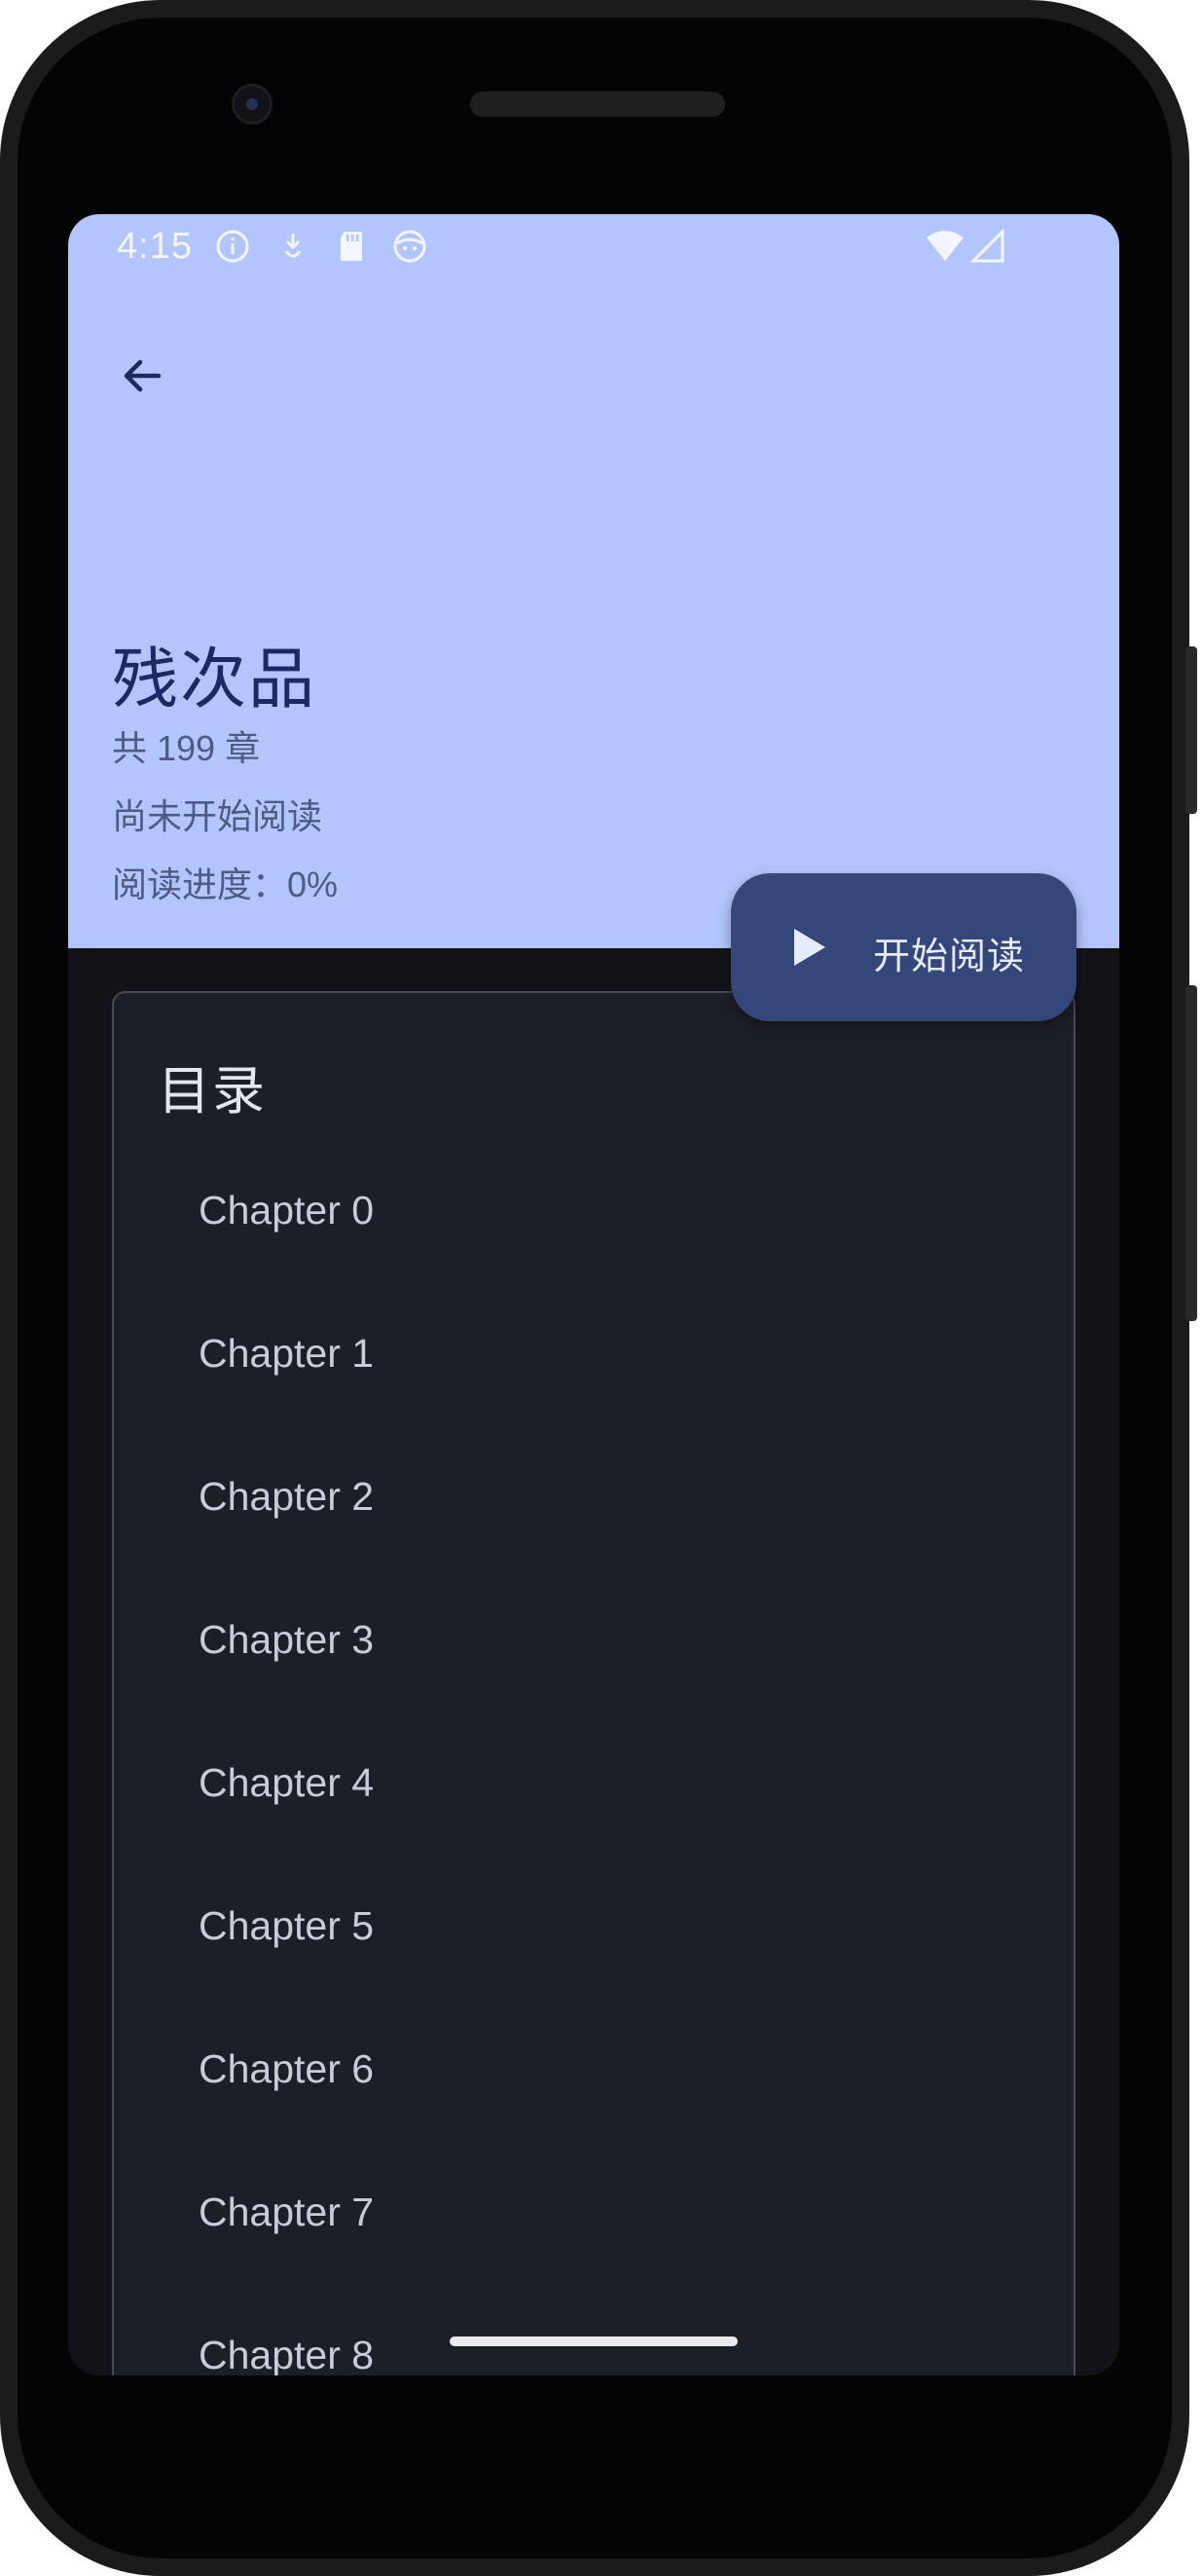 This screenshot has width=1202, height=2576. Describe the element at coordinates (945, 246) in the screenshot. I see `wifi-icon` at that location.